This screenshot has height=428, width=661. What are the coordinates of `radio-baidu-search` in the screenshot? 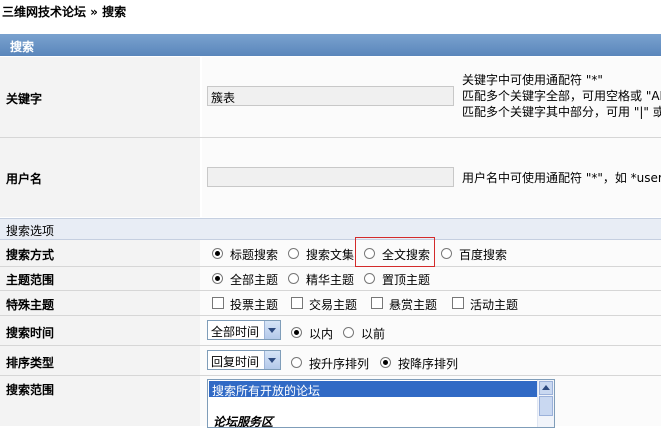 It's located at (446, 253).